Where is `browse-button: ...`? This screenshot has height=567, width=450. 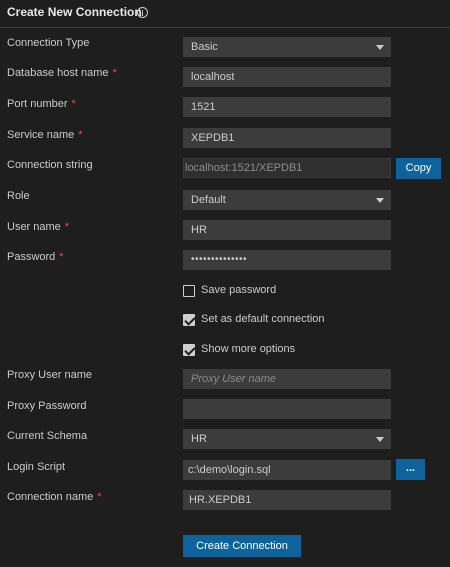
browse-button: ... is located at coordinates (410, 469).